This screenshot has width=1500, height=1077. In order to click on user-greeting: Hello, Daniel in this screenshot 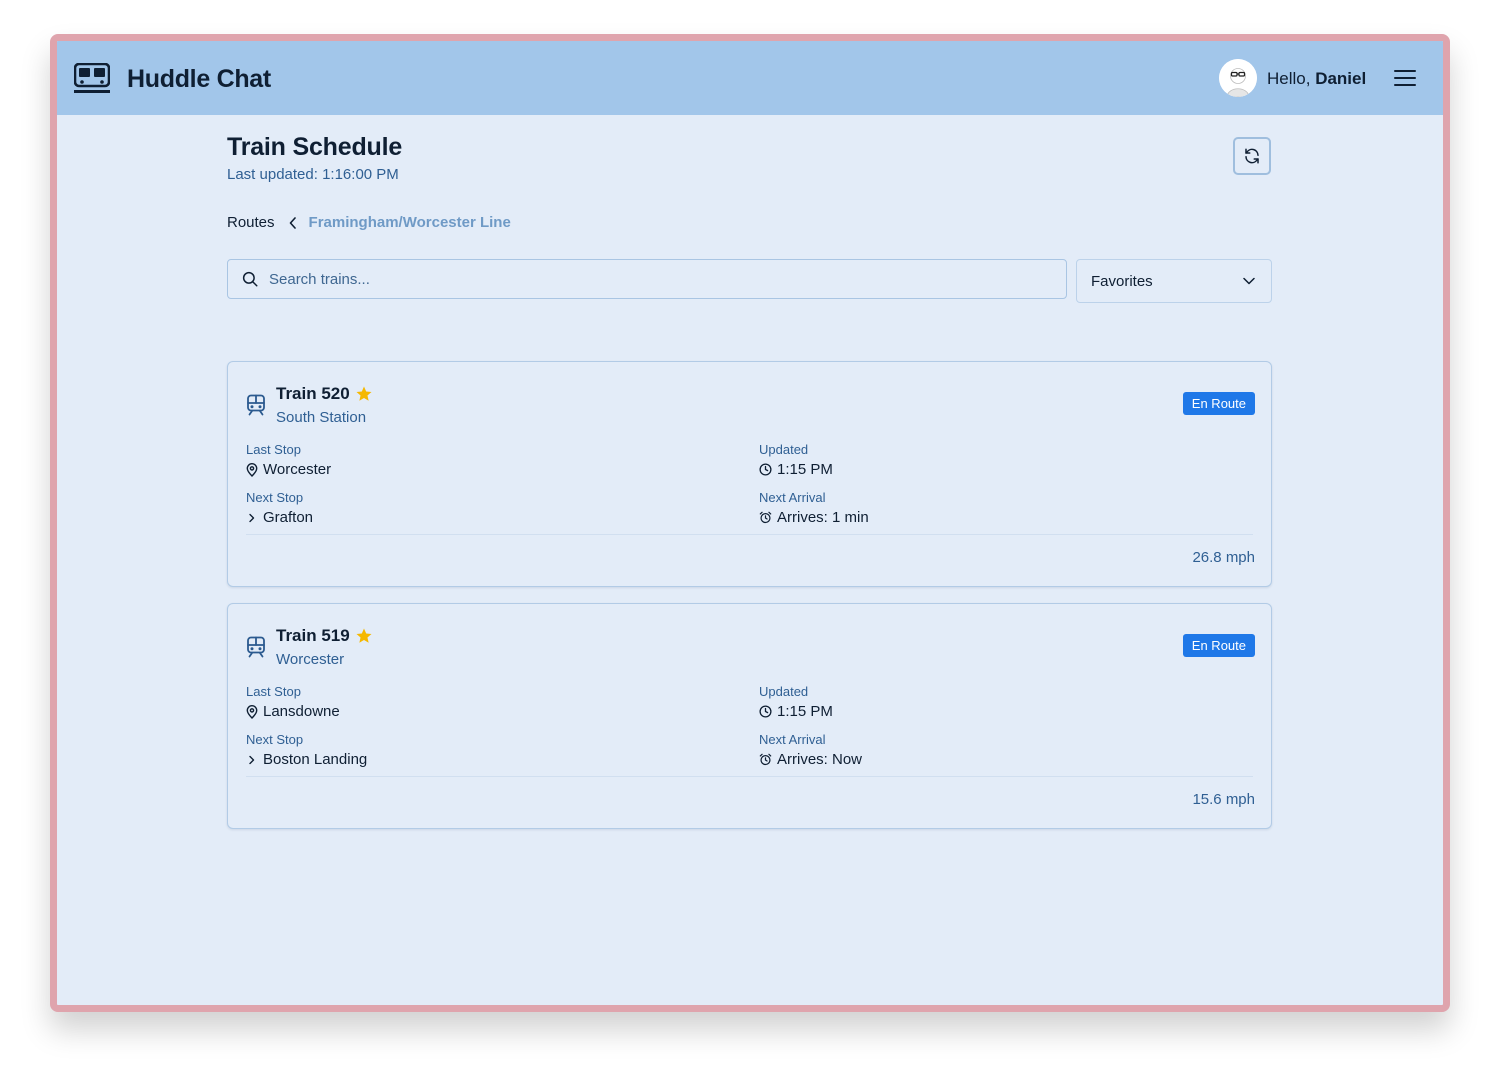, I will do `click(1316, 79)`.